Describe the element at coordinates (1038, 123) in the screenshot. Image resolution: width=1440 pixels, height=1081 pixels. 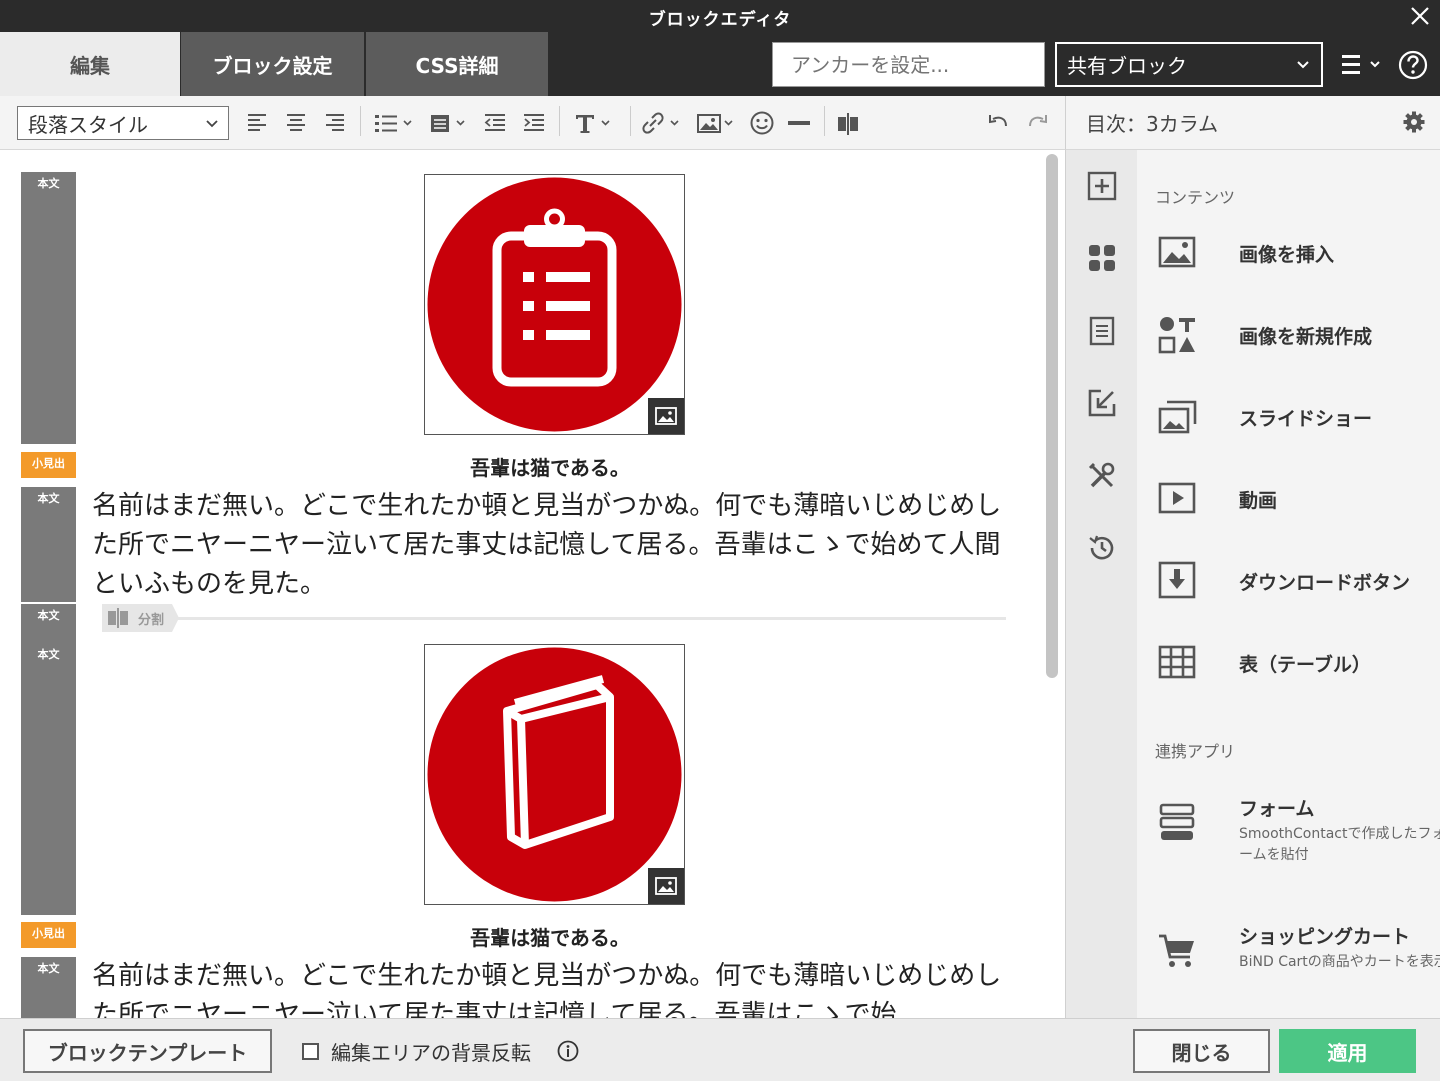
I see `redo-icon` at that location.